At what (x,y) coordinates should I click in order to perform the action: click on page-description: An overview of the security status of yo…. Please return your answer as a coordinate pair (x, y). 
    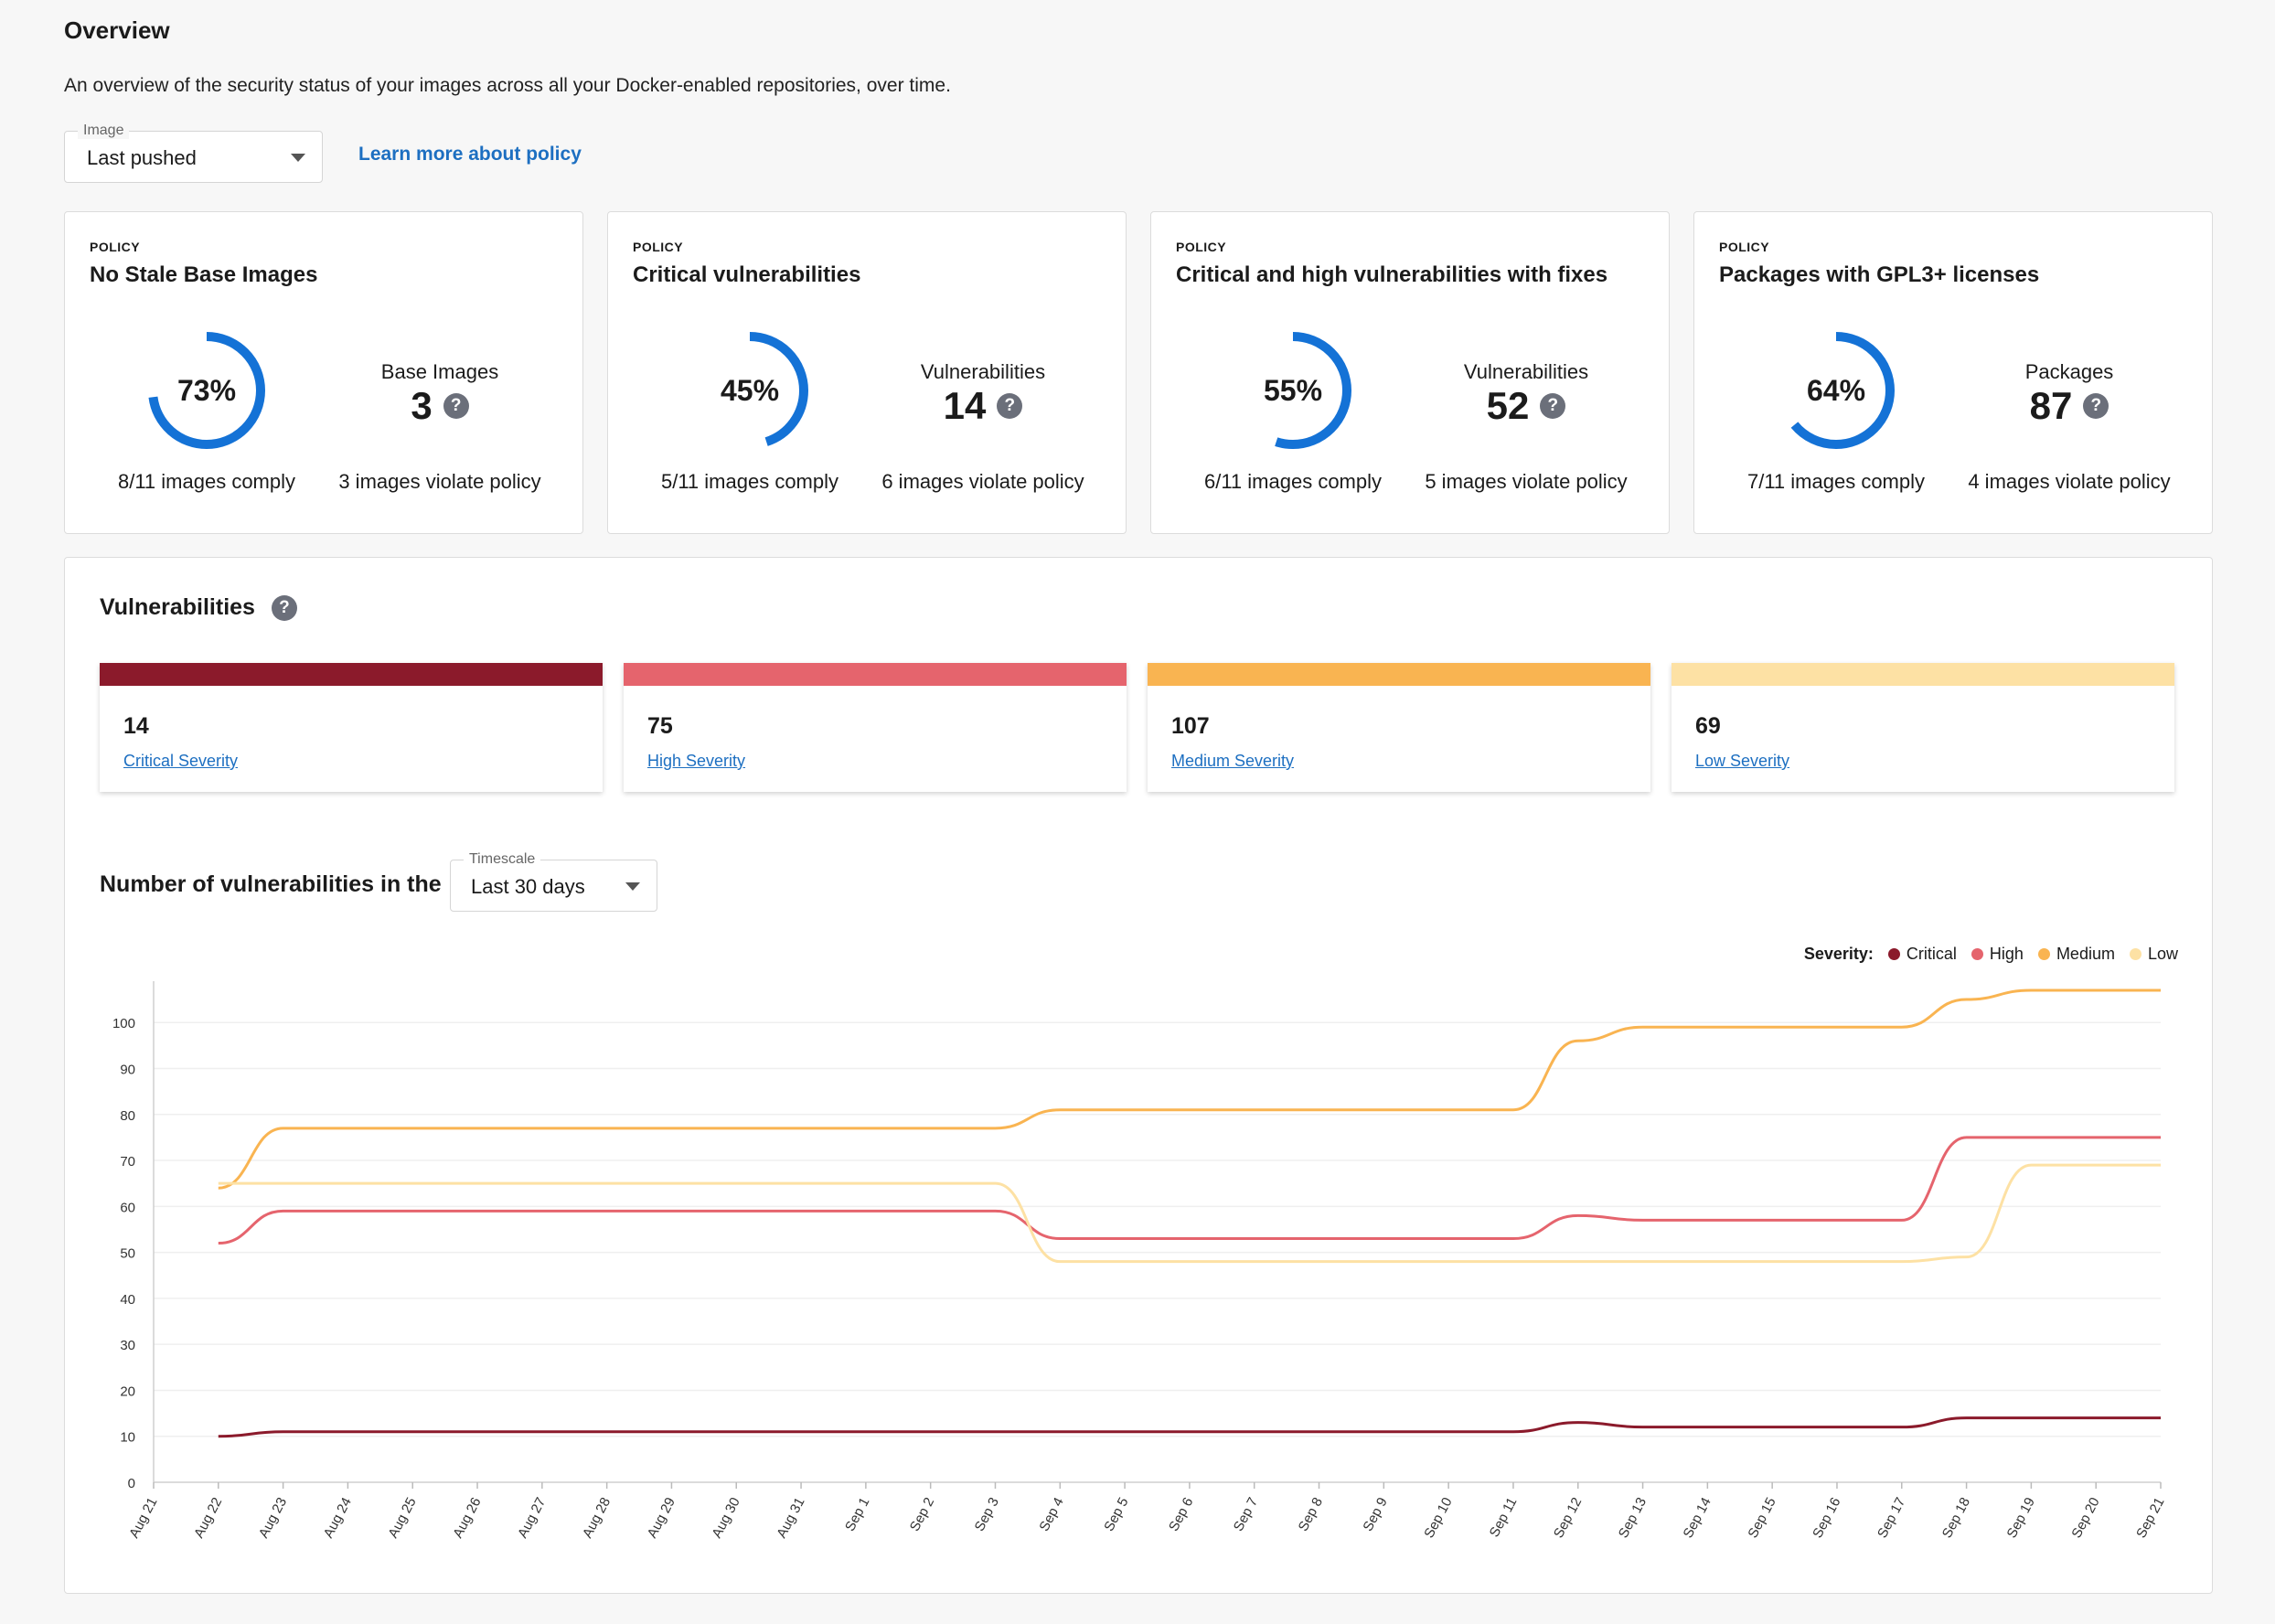
    Looking at the image, I should click on (507, 85).